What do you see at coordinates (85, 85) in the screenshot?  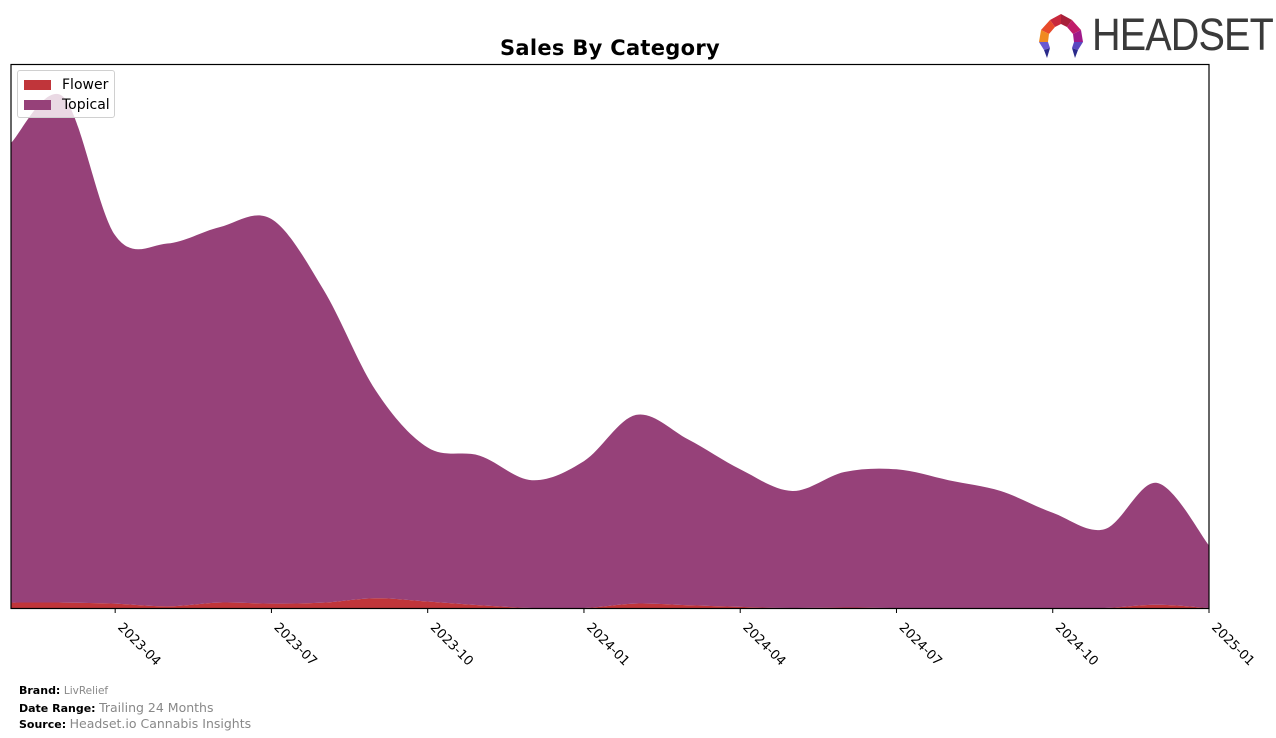 I see `legend-label-flower: Flower` at bounding box center [85, 85].